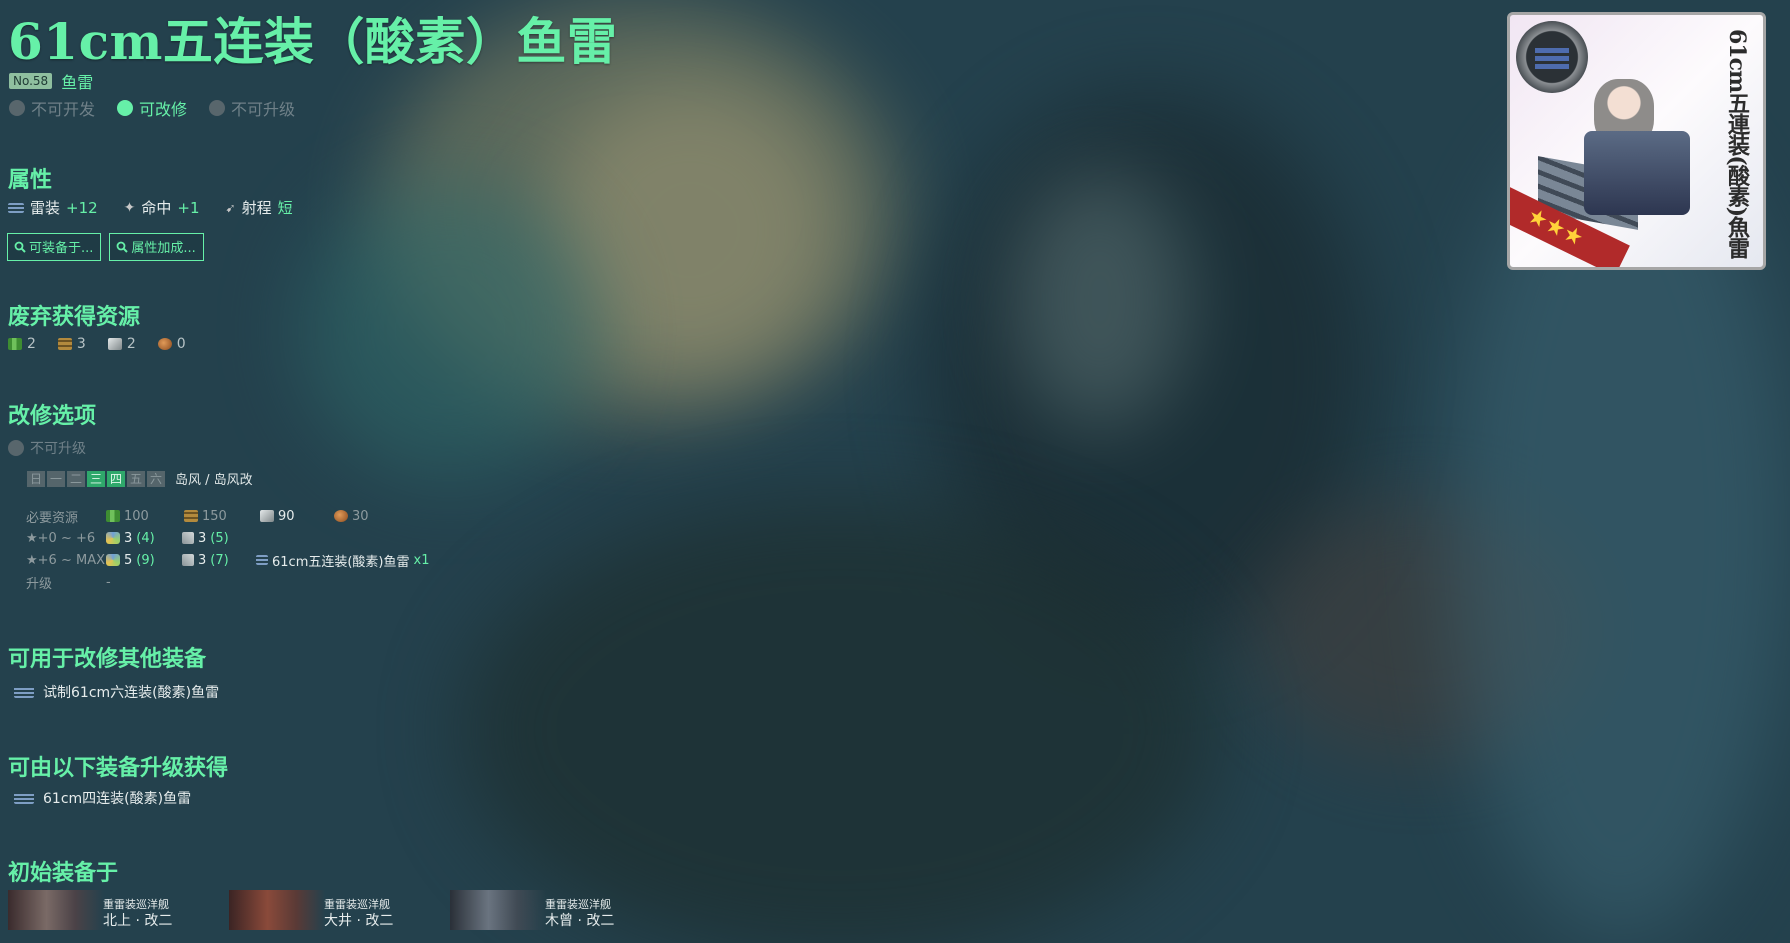 Image resolution: width=1790 pixels, height=943 pixels. What do you see at coordinates (285, 208) in the screenshot?
I see `stat-value: 短` at bounding box center [285, 208].